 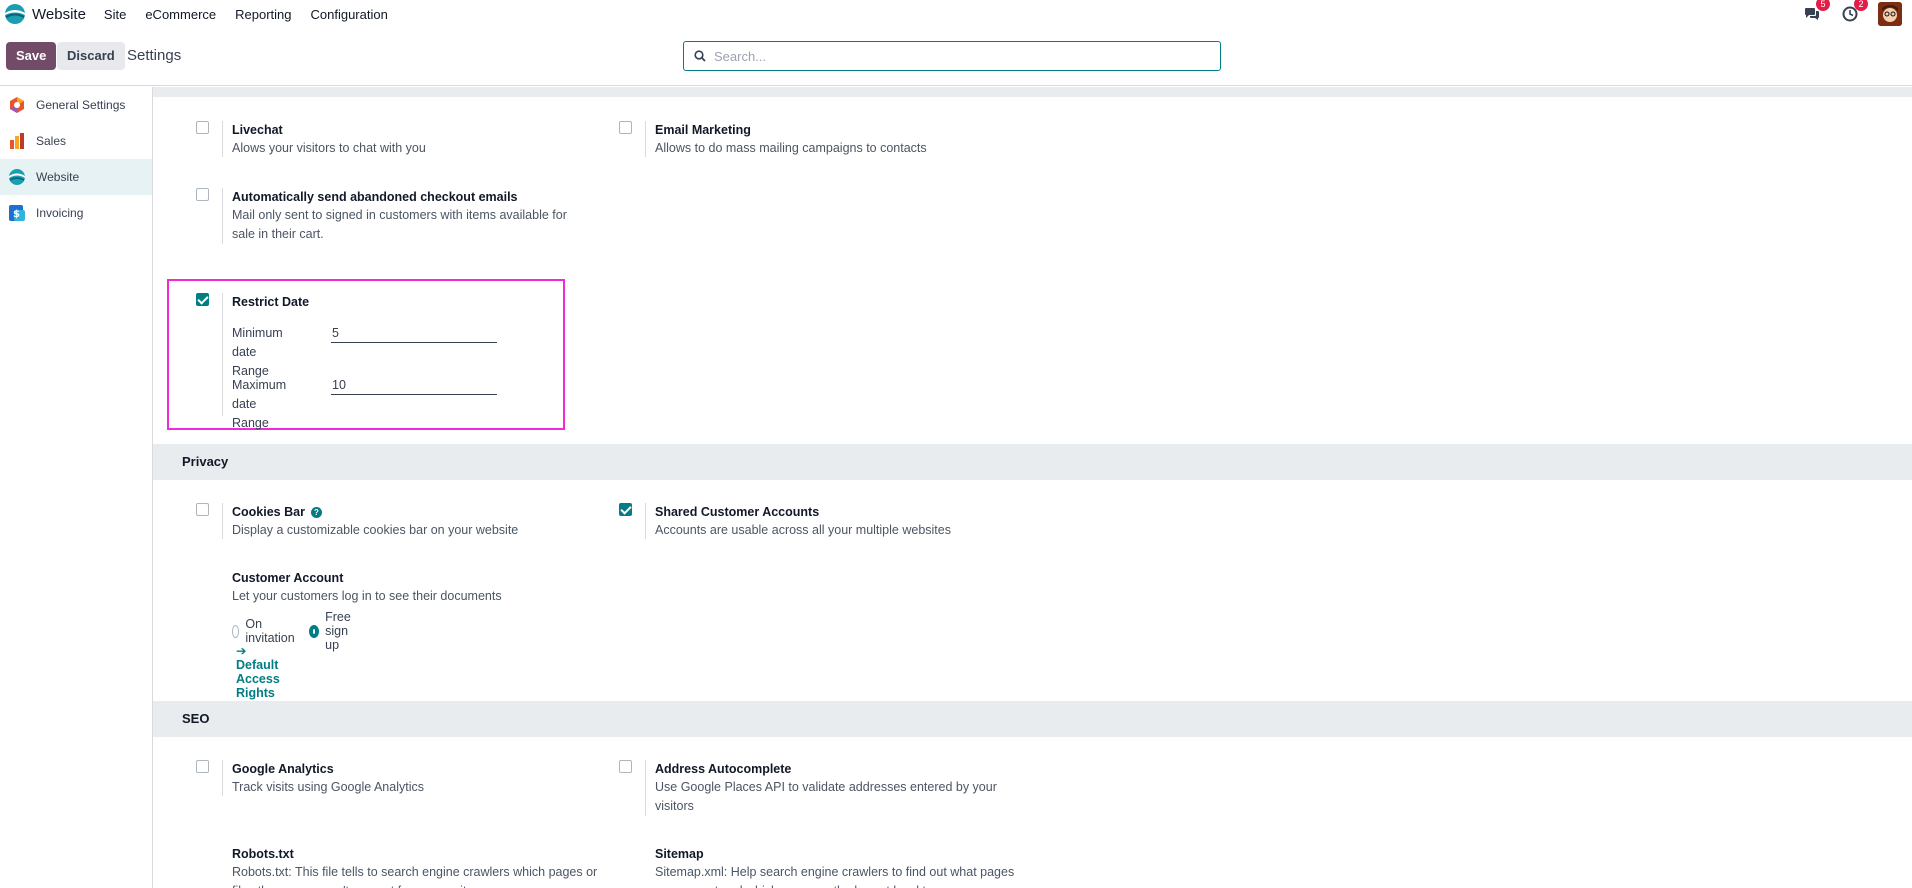 What do you see at coordinates (241, 651) in the screenshot?
I see `arrow-right-icon: ➔` at bounding box center [241, 651].